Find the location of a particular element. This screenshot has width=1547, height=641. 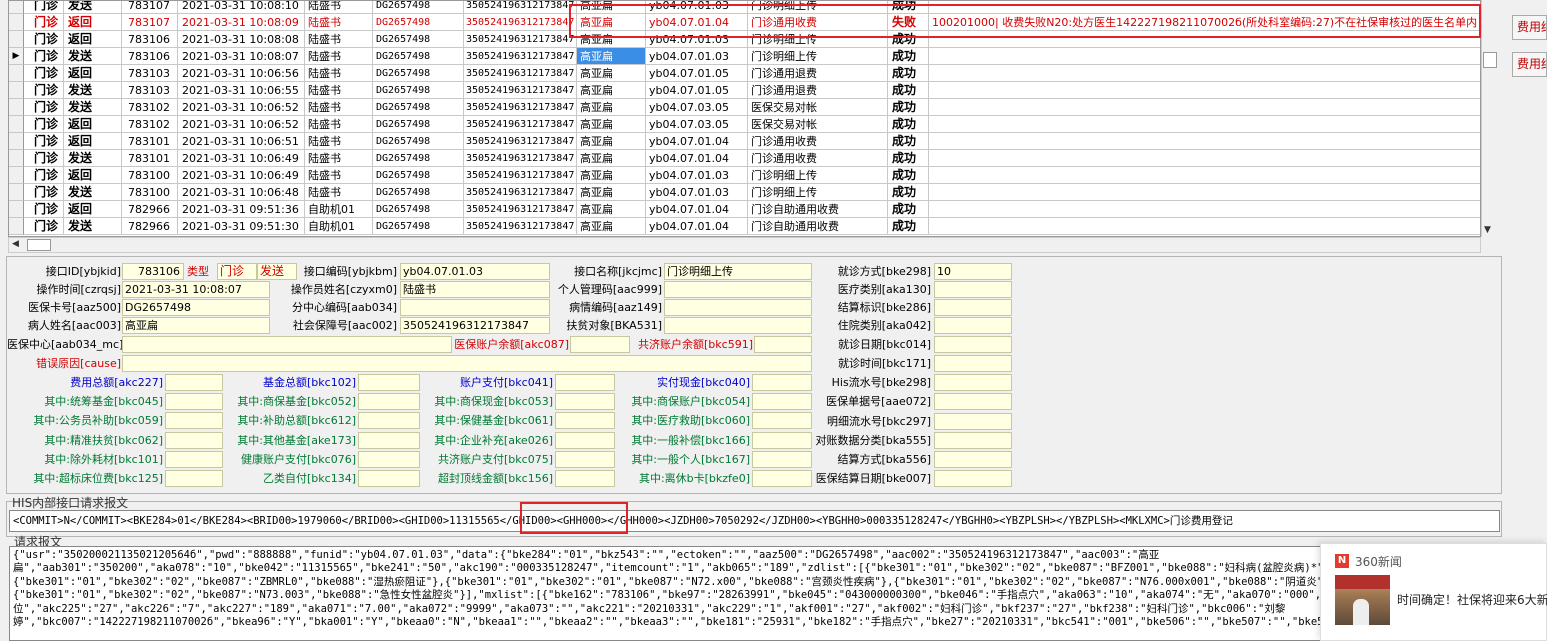

row-indicator is located at coordinates (16, 175).